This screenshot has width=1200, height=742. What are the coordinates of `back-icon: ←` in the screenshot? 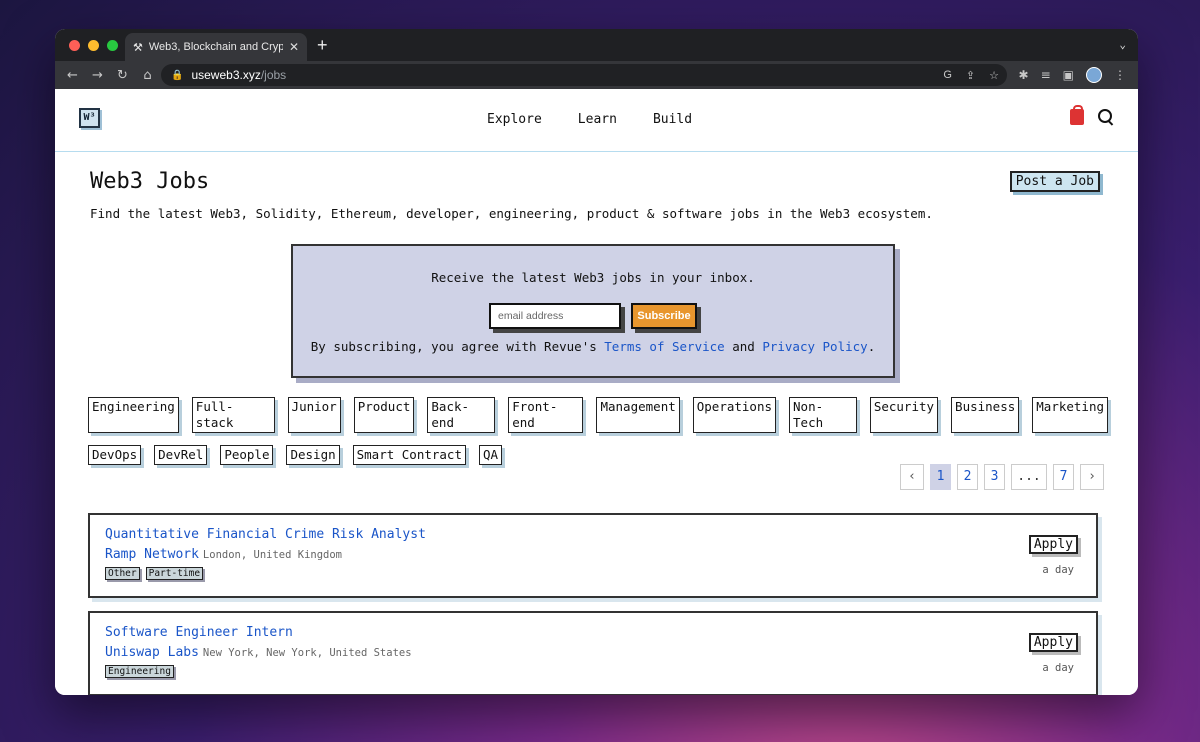 It's located at (72, 75).